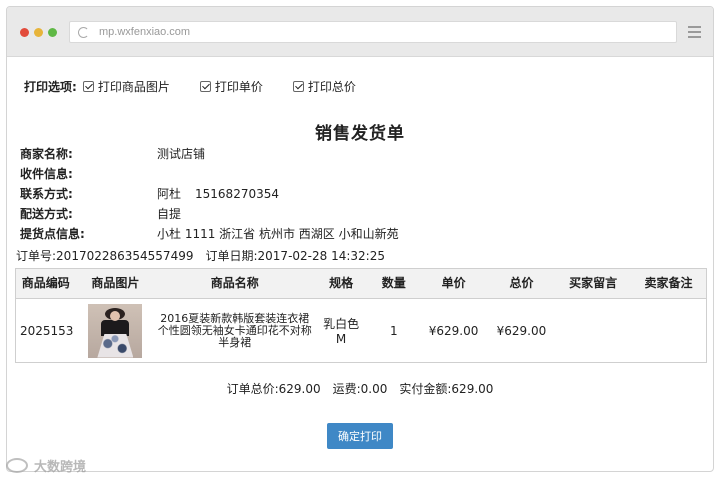 The height and width of the screenshot is (480, 720). Describe the element at coordinates (169, 193) in the screenshot. I see `contact-name: 阿杜` at that location.